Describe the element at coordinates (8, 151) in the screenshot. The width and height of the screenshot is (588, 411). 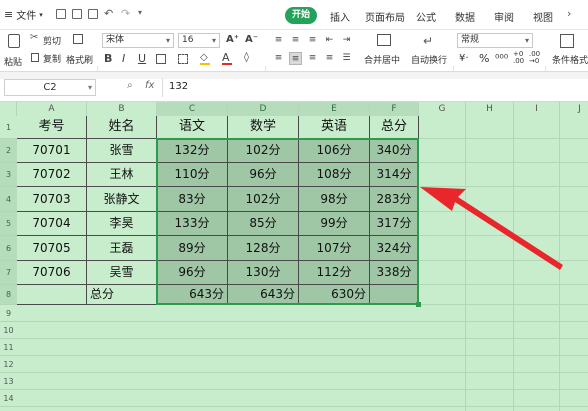
I see `row-header-2: 2` at that location.